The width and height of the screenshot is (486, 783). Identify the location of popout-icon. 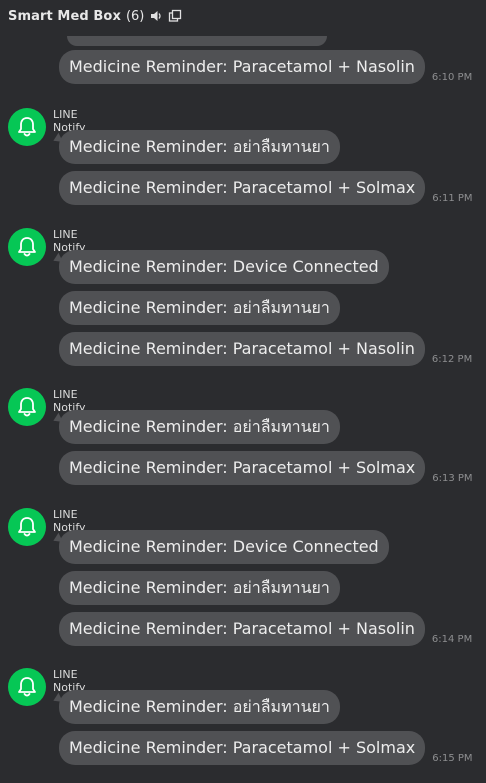
(175, 16).